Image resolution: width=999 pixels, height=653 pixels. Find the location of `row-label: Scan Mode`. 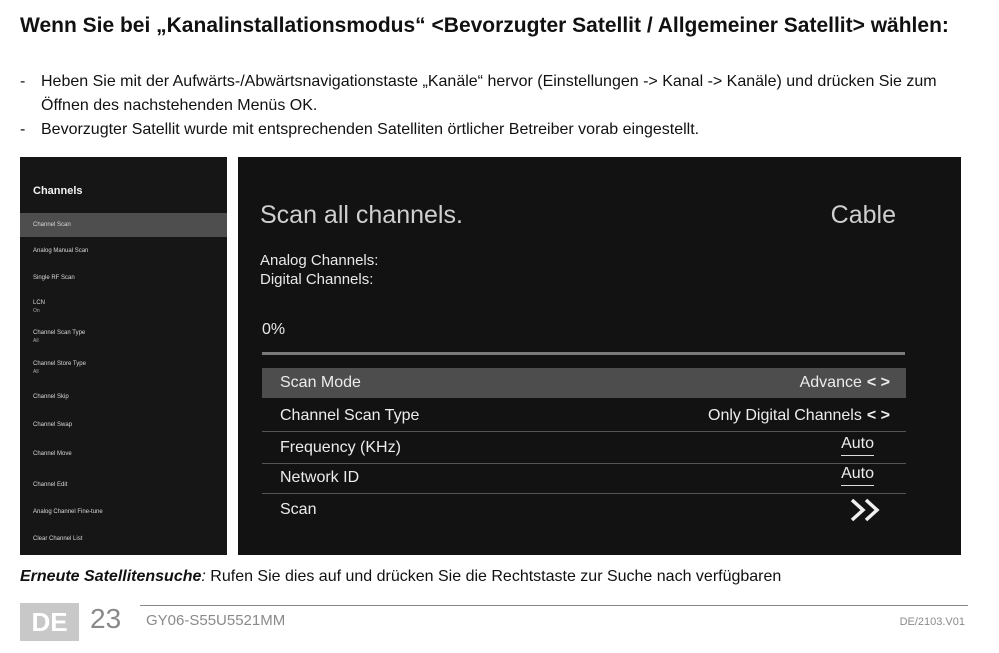

row-label: Scan Mode is located at coordinates (320, 382).